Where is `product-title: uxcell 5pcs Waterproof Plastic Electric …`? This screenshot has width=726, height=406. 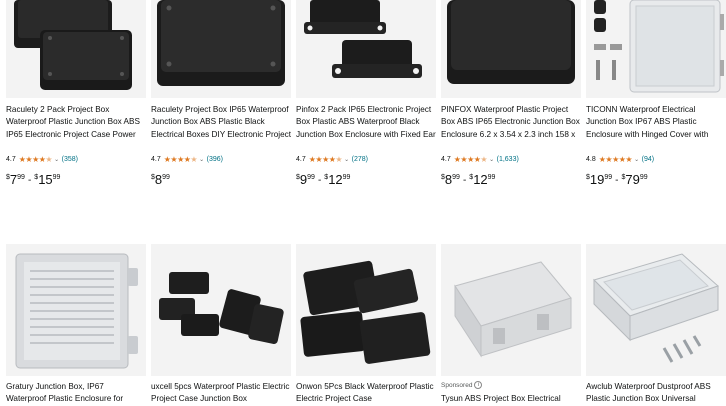
product-title: uxcell 5pcs Waterproof Plastic Electric … is located at coordinates (221, 393).